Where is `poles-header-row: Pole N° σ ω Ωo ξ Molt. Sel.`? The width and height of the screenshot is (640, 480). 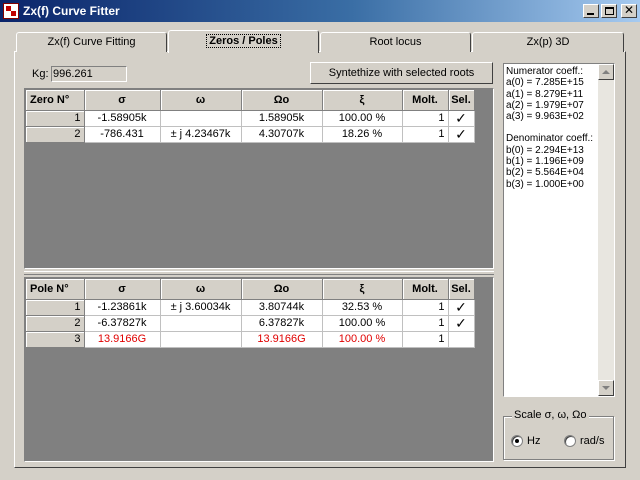
poles-header-row: Pole N° σ ω Ωo ξ Molt. Sel. is located at coordinates (250, 289).